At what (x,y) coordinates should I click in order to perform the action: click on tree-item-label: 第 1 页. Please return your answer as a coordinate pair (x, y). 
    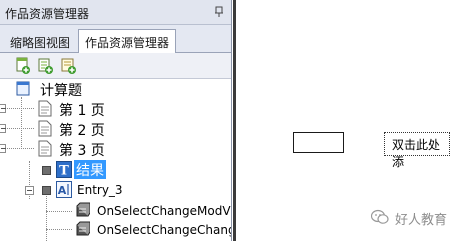
    Looking at the image, I should click on (82, 111).